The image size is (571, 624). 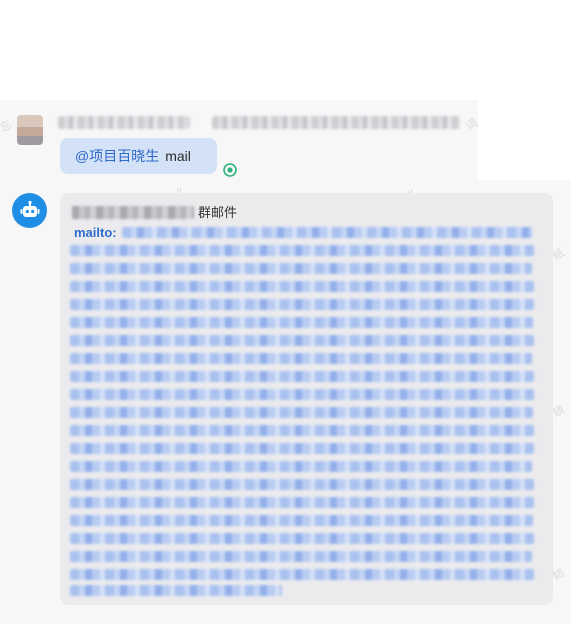 What do you see at coordinates (336, 122) in the screenshot?
I see `message-time-redacted` at bounding box center [336, 122].